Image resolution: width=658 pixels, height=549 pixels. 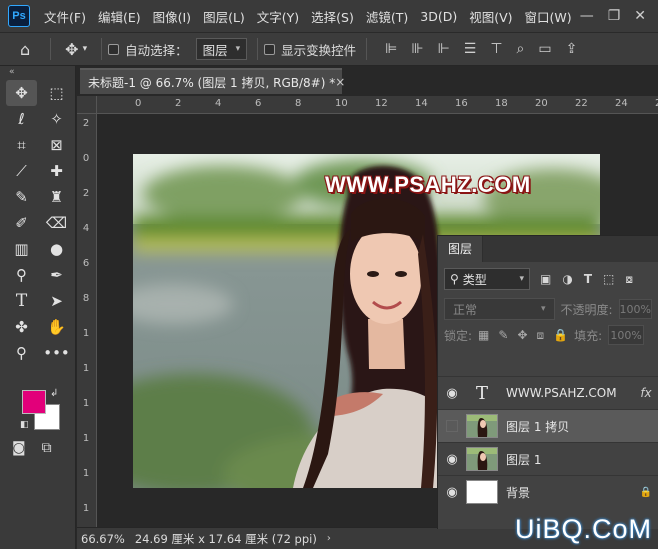 I want to click on vertical-ruler: 2 0 2 4 6 8 1 1 1 1 1 1, so click(x=87, y=320).